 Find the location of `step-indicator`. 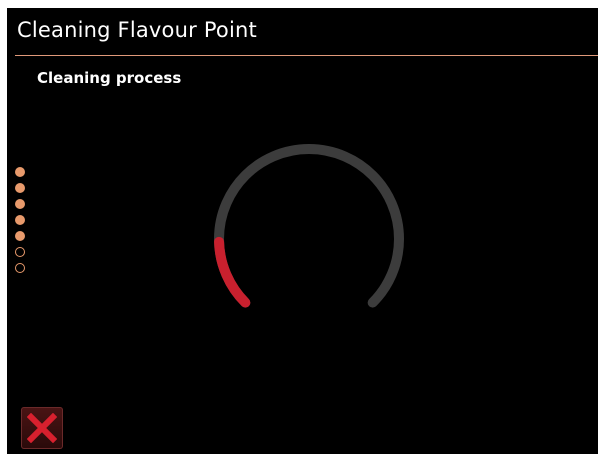

step-indicator is located at coordinates (21, 223).